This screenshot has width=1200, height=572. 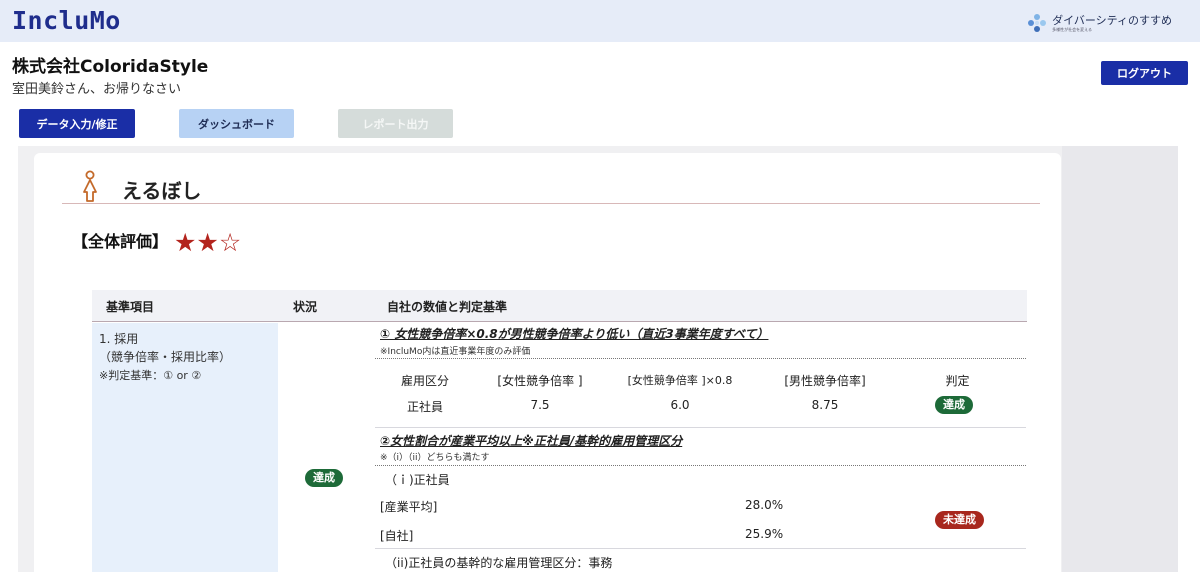 I want to click on app-logo: IncluMo, so click(x=66, y=20).